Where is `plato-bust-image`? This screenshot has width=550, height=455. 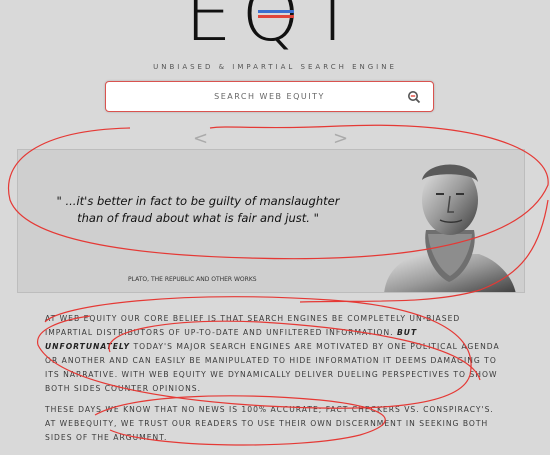
plato-bust-image is located at coordinates (450, 228).